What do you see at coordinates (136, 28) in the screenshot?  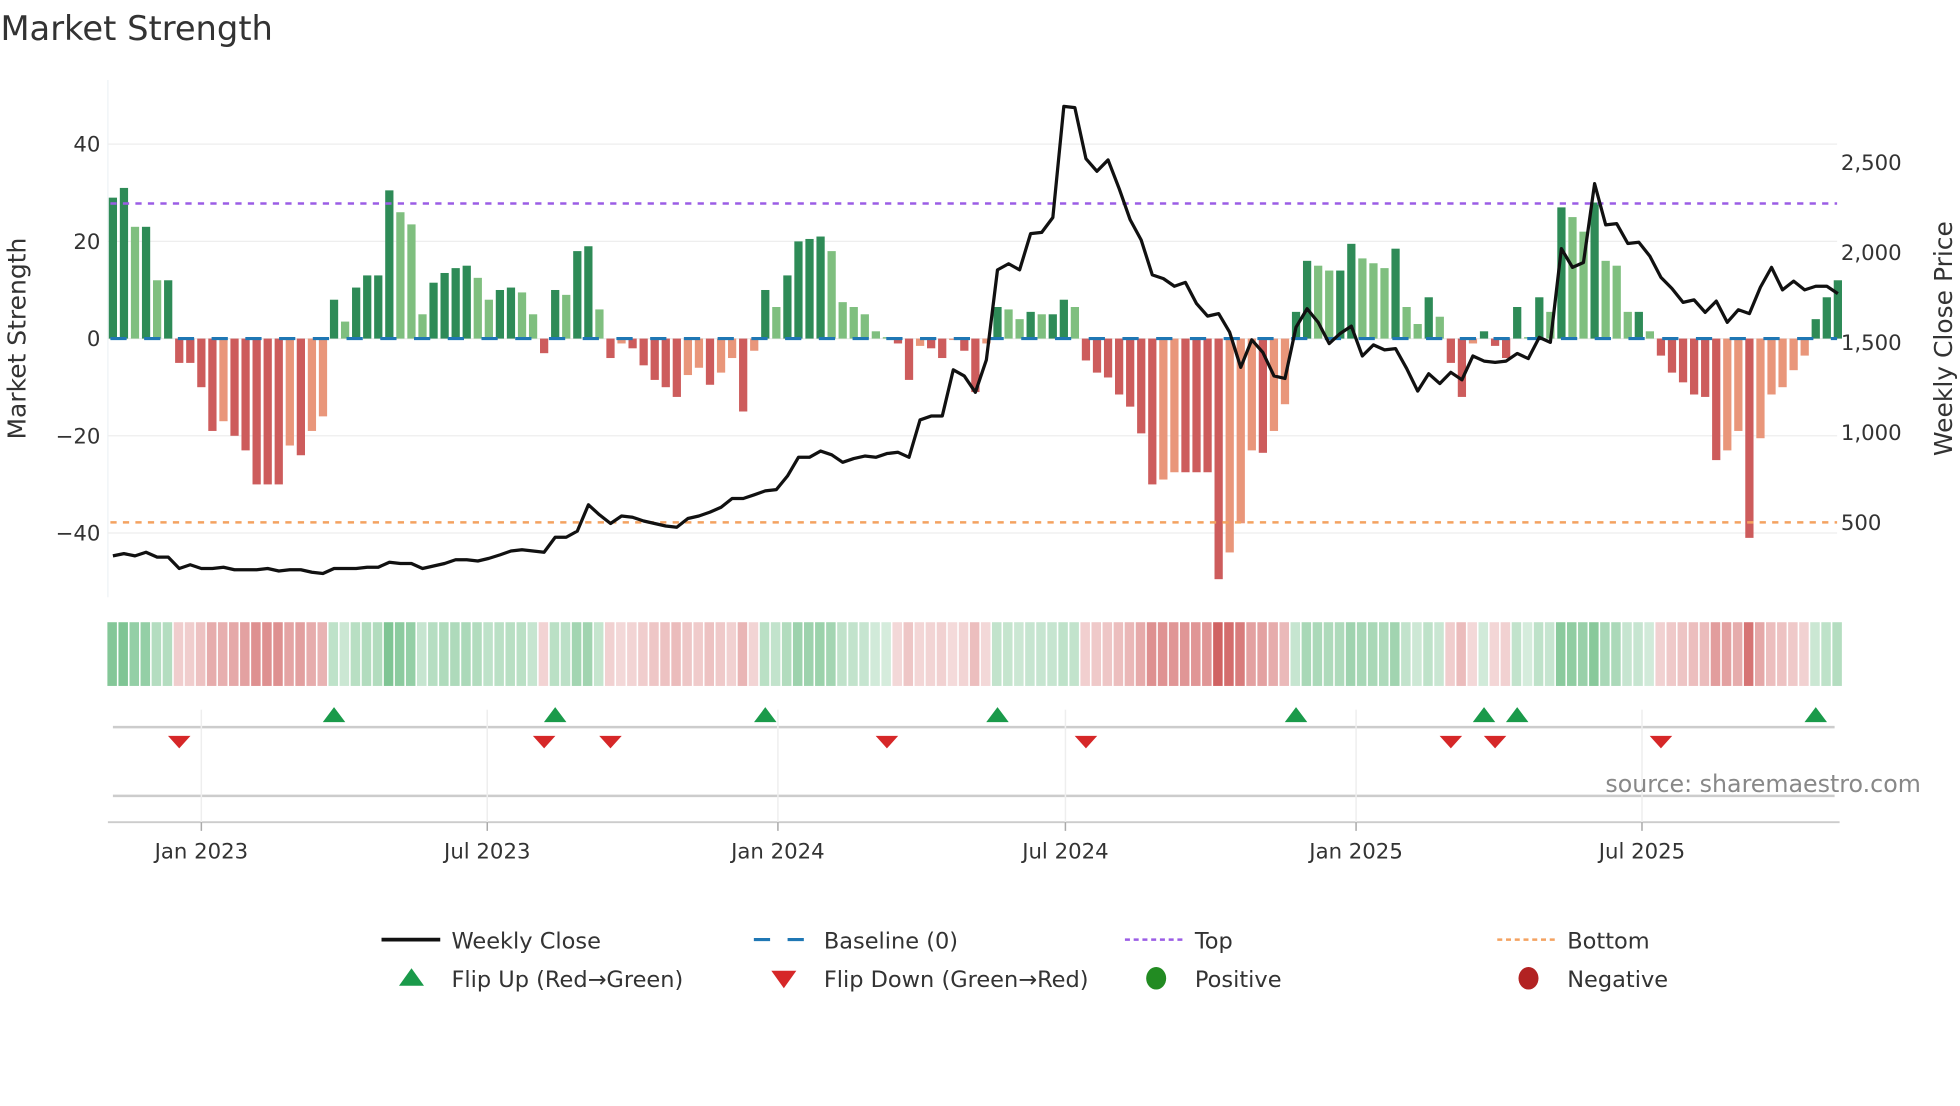 I see `chart-title: Market Strength` at bounding box center [136, 28].